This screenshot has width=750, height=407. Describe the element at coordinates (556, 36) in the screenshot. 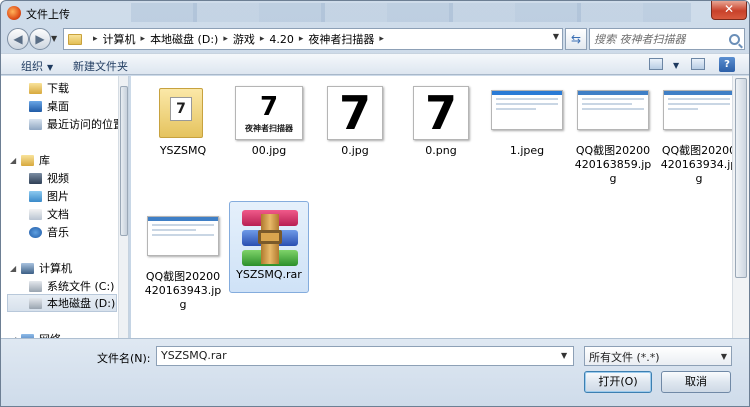

I see `address-dropdown-icon: ▼` at that location.